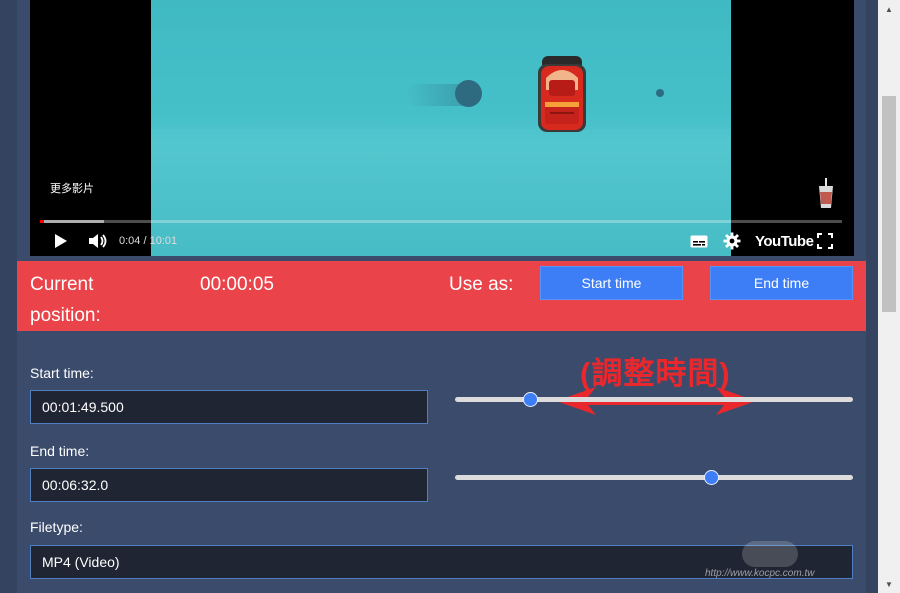 This screenshot has width=900, height=593. What do you see at coordinates (784, 241) in the screenshot?
I see `youtube-logo: YouTube` at bounding box center [784, 241].